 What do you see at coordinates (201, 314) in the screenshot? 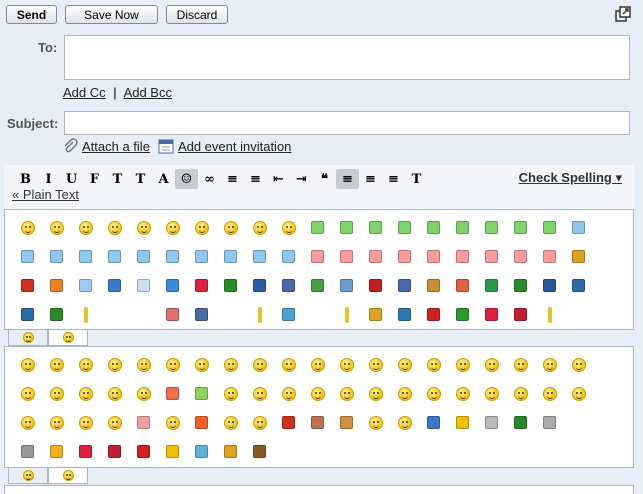
I see `fork-emoticon` at bounding box center [201, 314].